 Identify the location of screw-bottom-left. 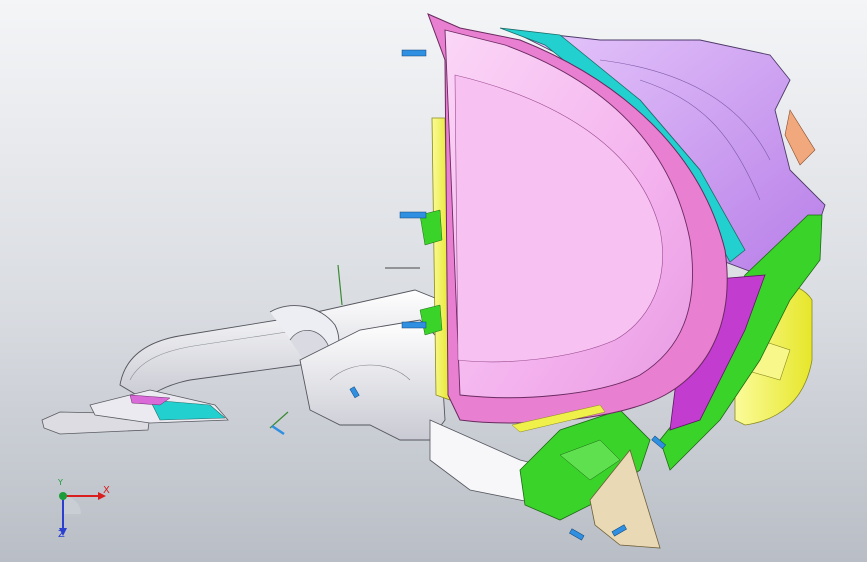
(577, 534).